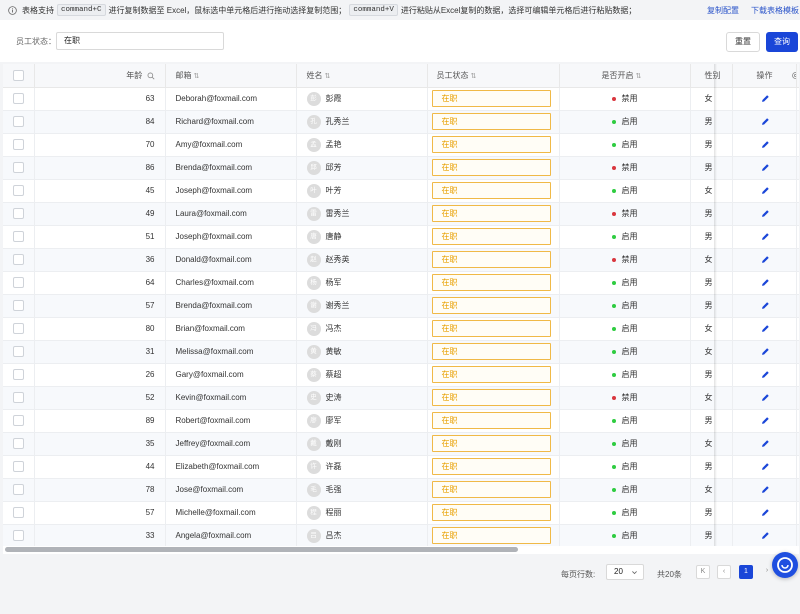  Describe the element at coordinates (100, 375) in the screenshot. I see `age-cell: 26` at that location.